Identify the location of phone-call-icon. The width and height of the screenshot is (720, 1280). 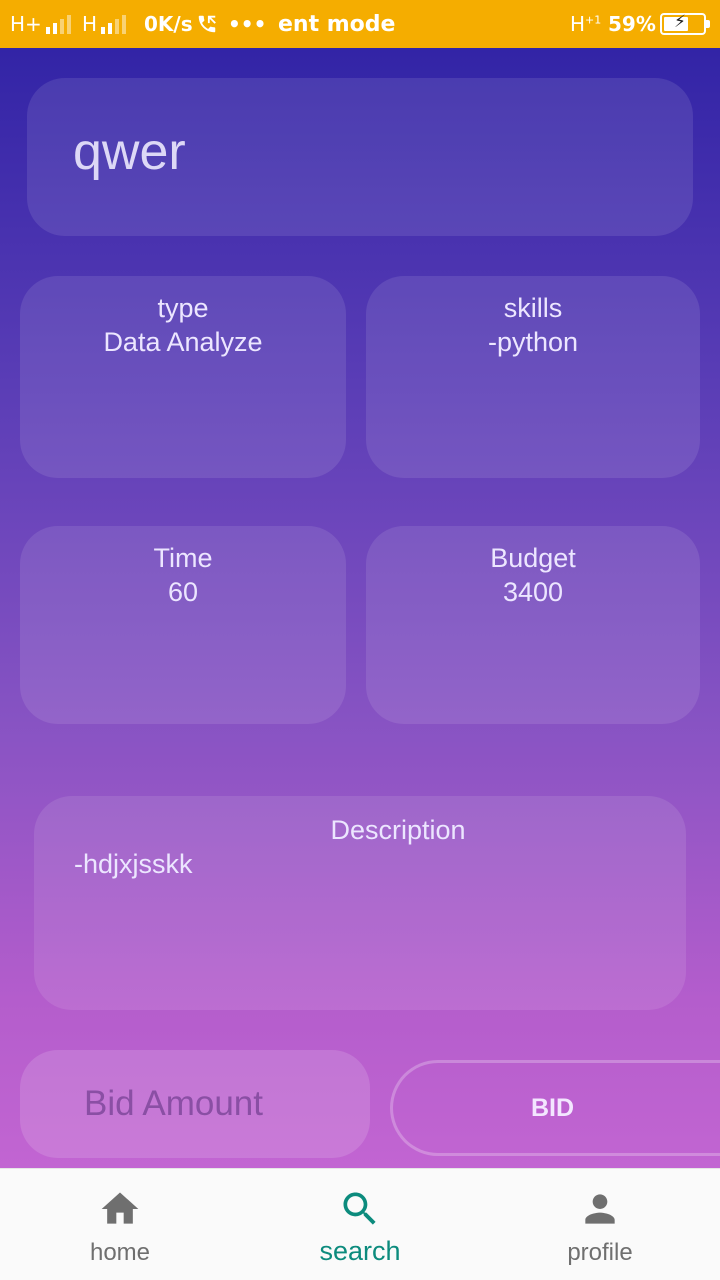
(207, 24).